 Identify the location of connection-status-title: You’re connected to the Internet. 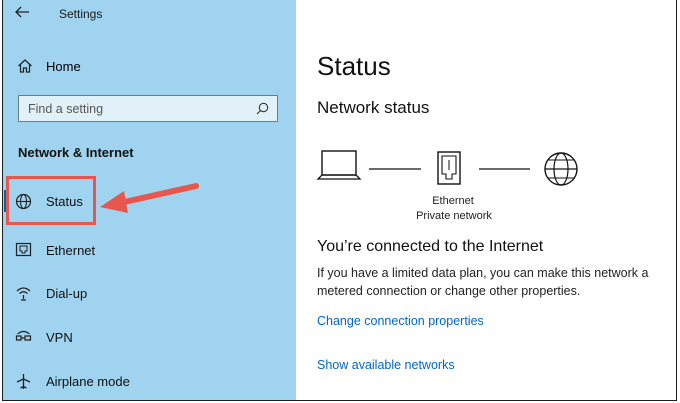
(430, 246).